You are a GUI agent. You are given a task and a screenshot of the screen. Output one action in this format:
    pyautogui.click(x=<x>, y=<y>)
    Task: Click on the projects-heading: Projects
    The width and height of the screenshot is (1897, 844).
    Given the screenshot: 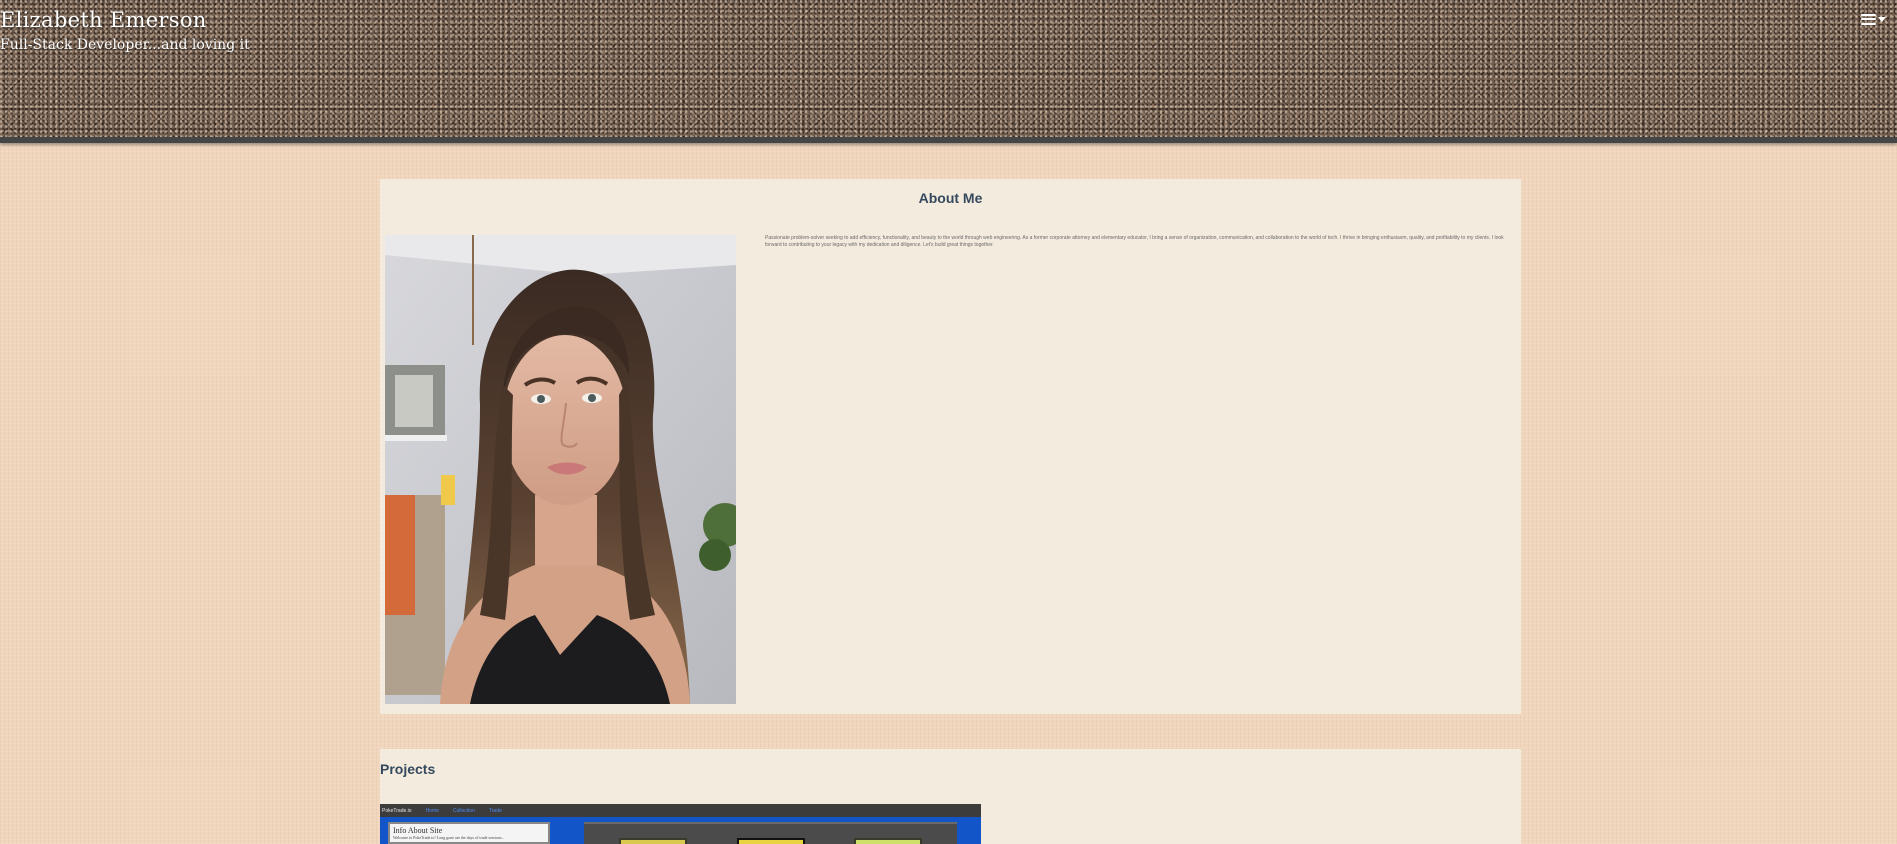 What is the action you would take?
    pyautogui.click(x=408, y=769)
    